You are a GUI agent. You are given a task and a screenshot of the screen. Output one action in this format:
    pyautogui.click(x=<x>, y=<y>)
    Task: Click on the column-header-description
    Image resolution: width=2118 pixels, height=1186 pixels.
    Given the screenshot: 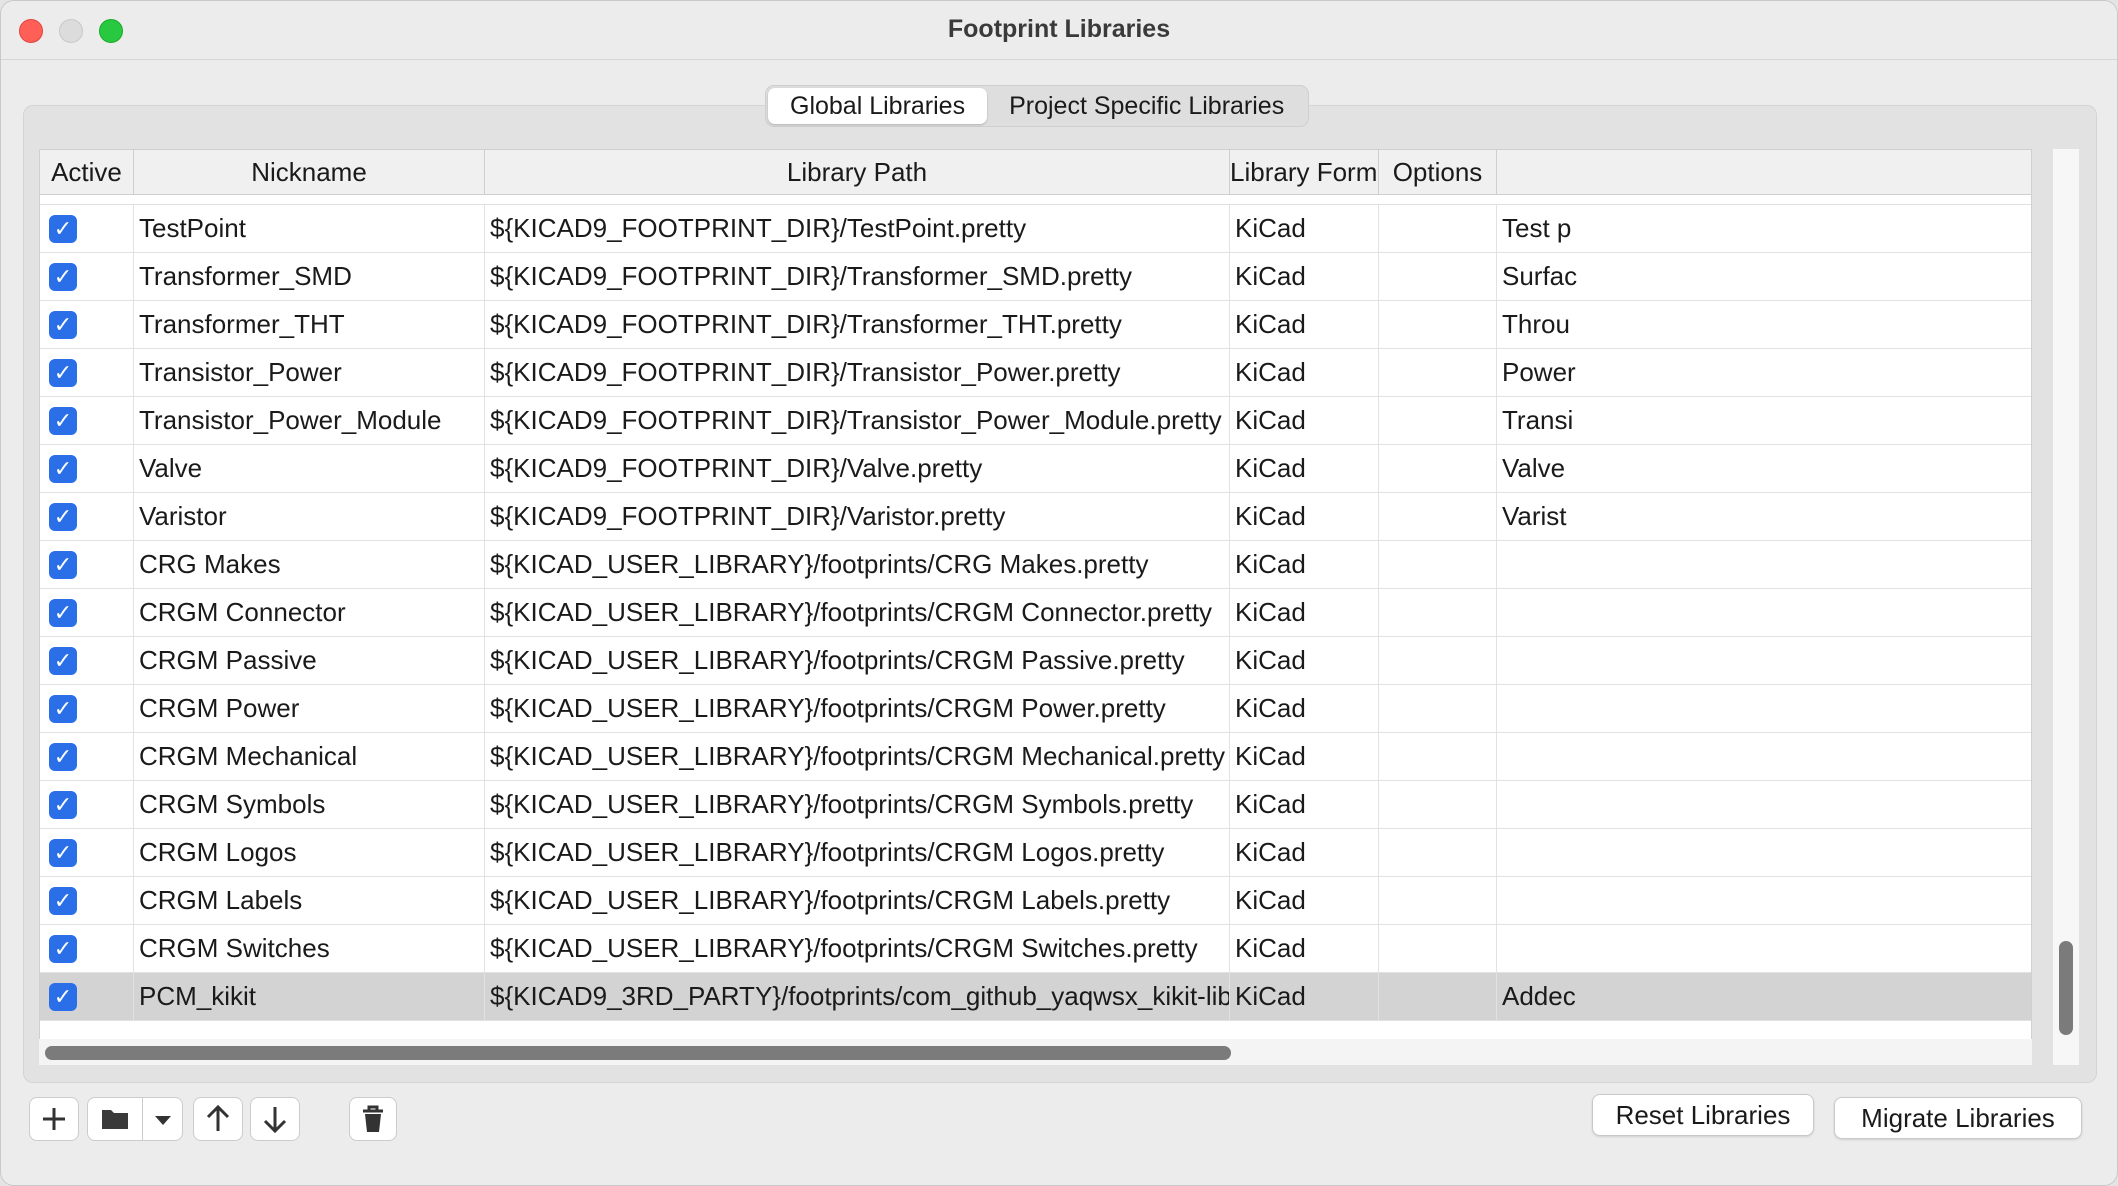 What is the action you would take?
    pyautogui.click(x=1764, y=172)
    